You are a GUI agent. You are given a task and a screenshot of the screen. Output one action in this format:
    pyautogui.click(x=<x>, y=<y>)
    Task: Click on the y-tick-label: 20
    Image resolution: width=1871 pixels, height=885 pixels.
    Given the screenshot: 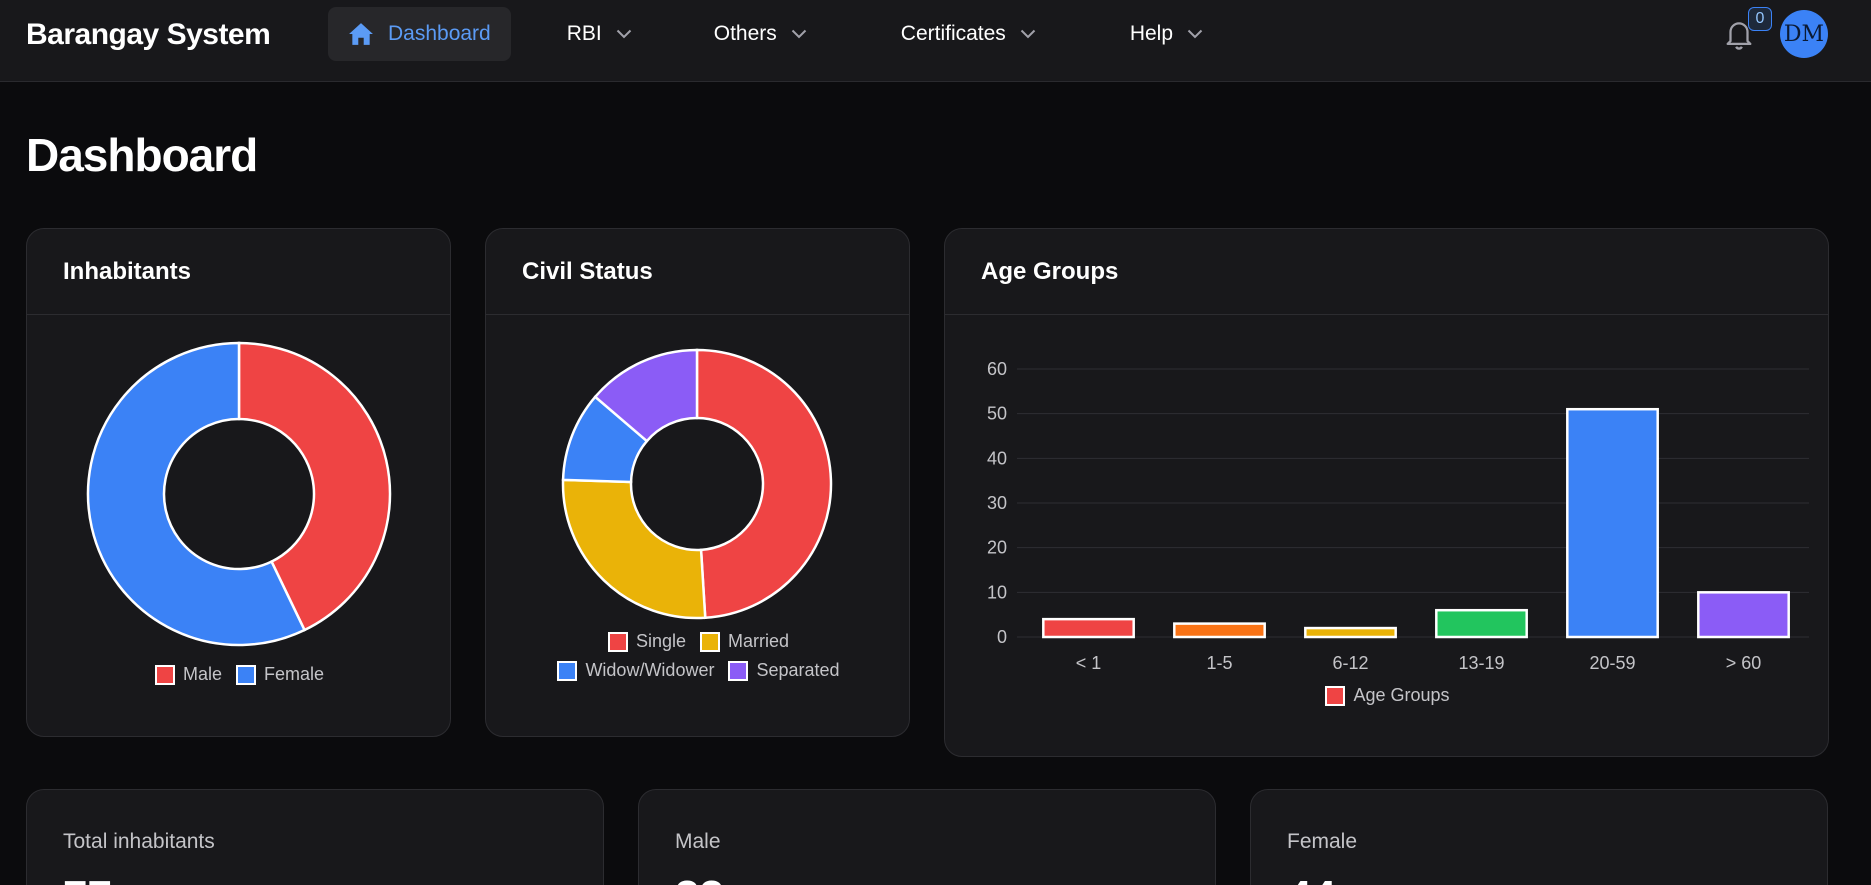 What is the action you would take?
    pyautogui.click(x=997, y=548)
    